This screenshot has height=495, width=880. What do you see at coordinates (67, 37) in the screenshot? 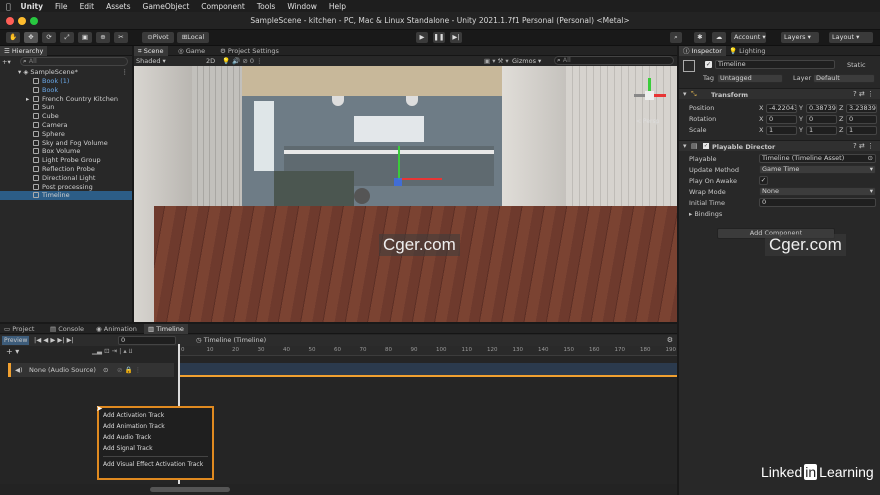
I see `scale-tool-icon: ⤢` at bounding box center [67, 37].